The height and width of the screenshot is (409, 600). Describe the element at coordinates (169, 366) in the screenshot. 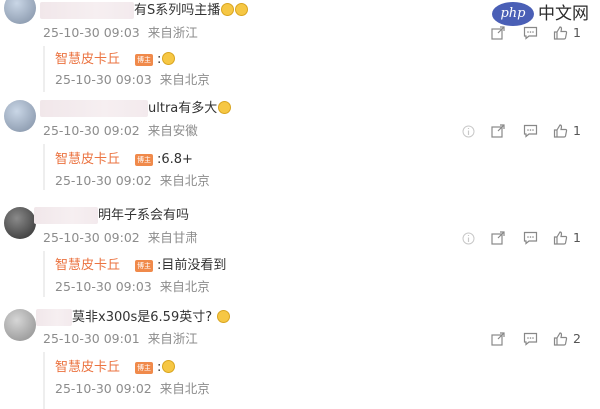

I see `wink-emoji-icon` at that location.